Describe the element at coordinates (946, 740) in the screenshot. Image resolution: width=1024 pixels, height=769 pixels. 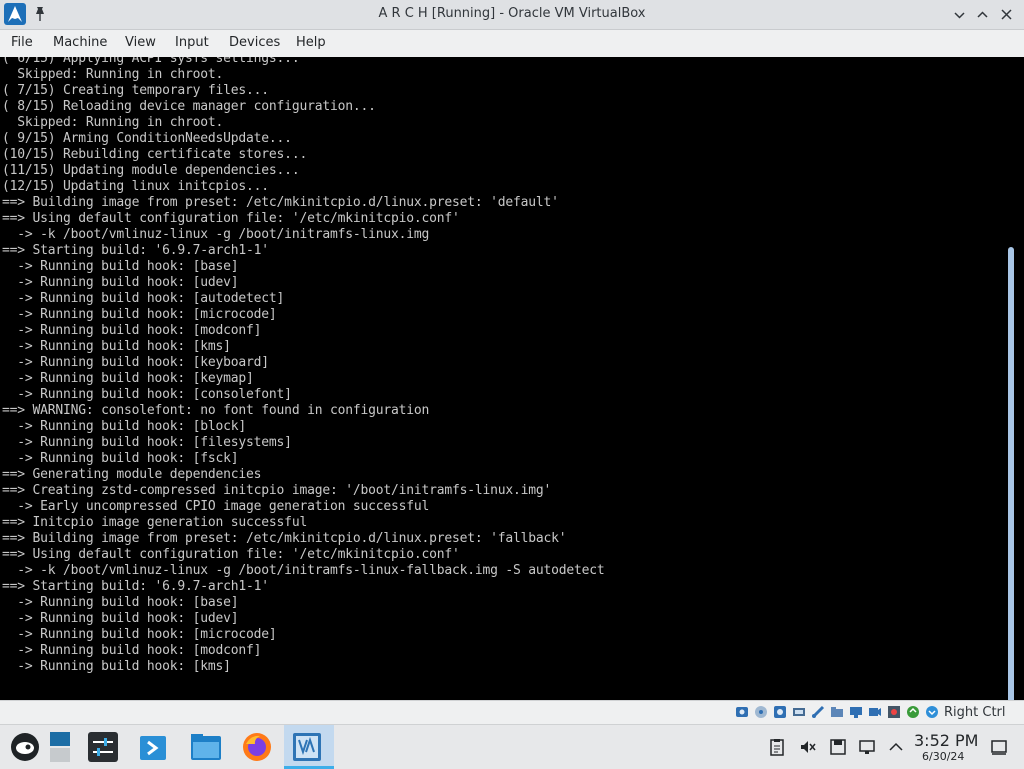
I see `clock-time: 3:52 PM` at that location.